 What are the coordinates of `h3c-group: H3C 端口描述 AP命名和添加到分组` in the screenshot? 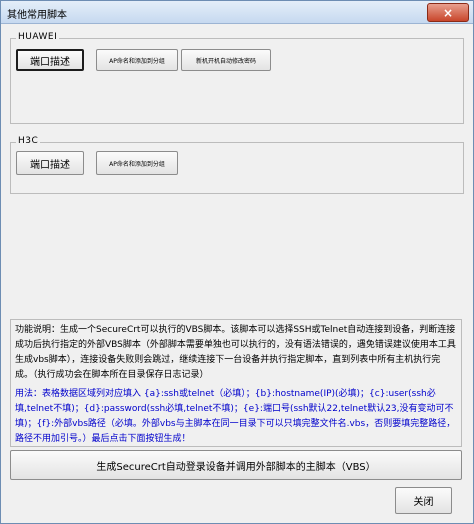 It's located at (237, 165).